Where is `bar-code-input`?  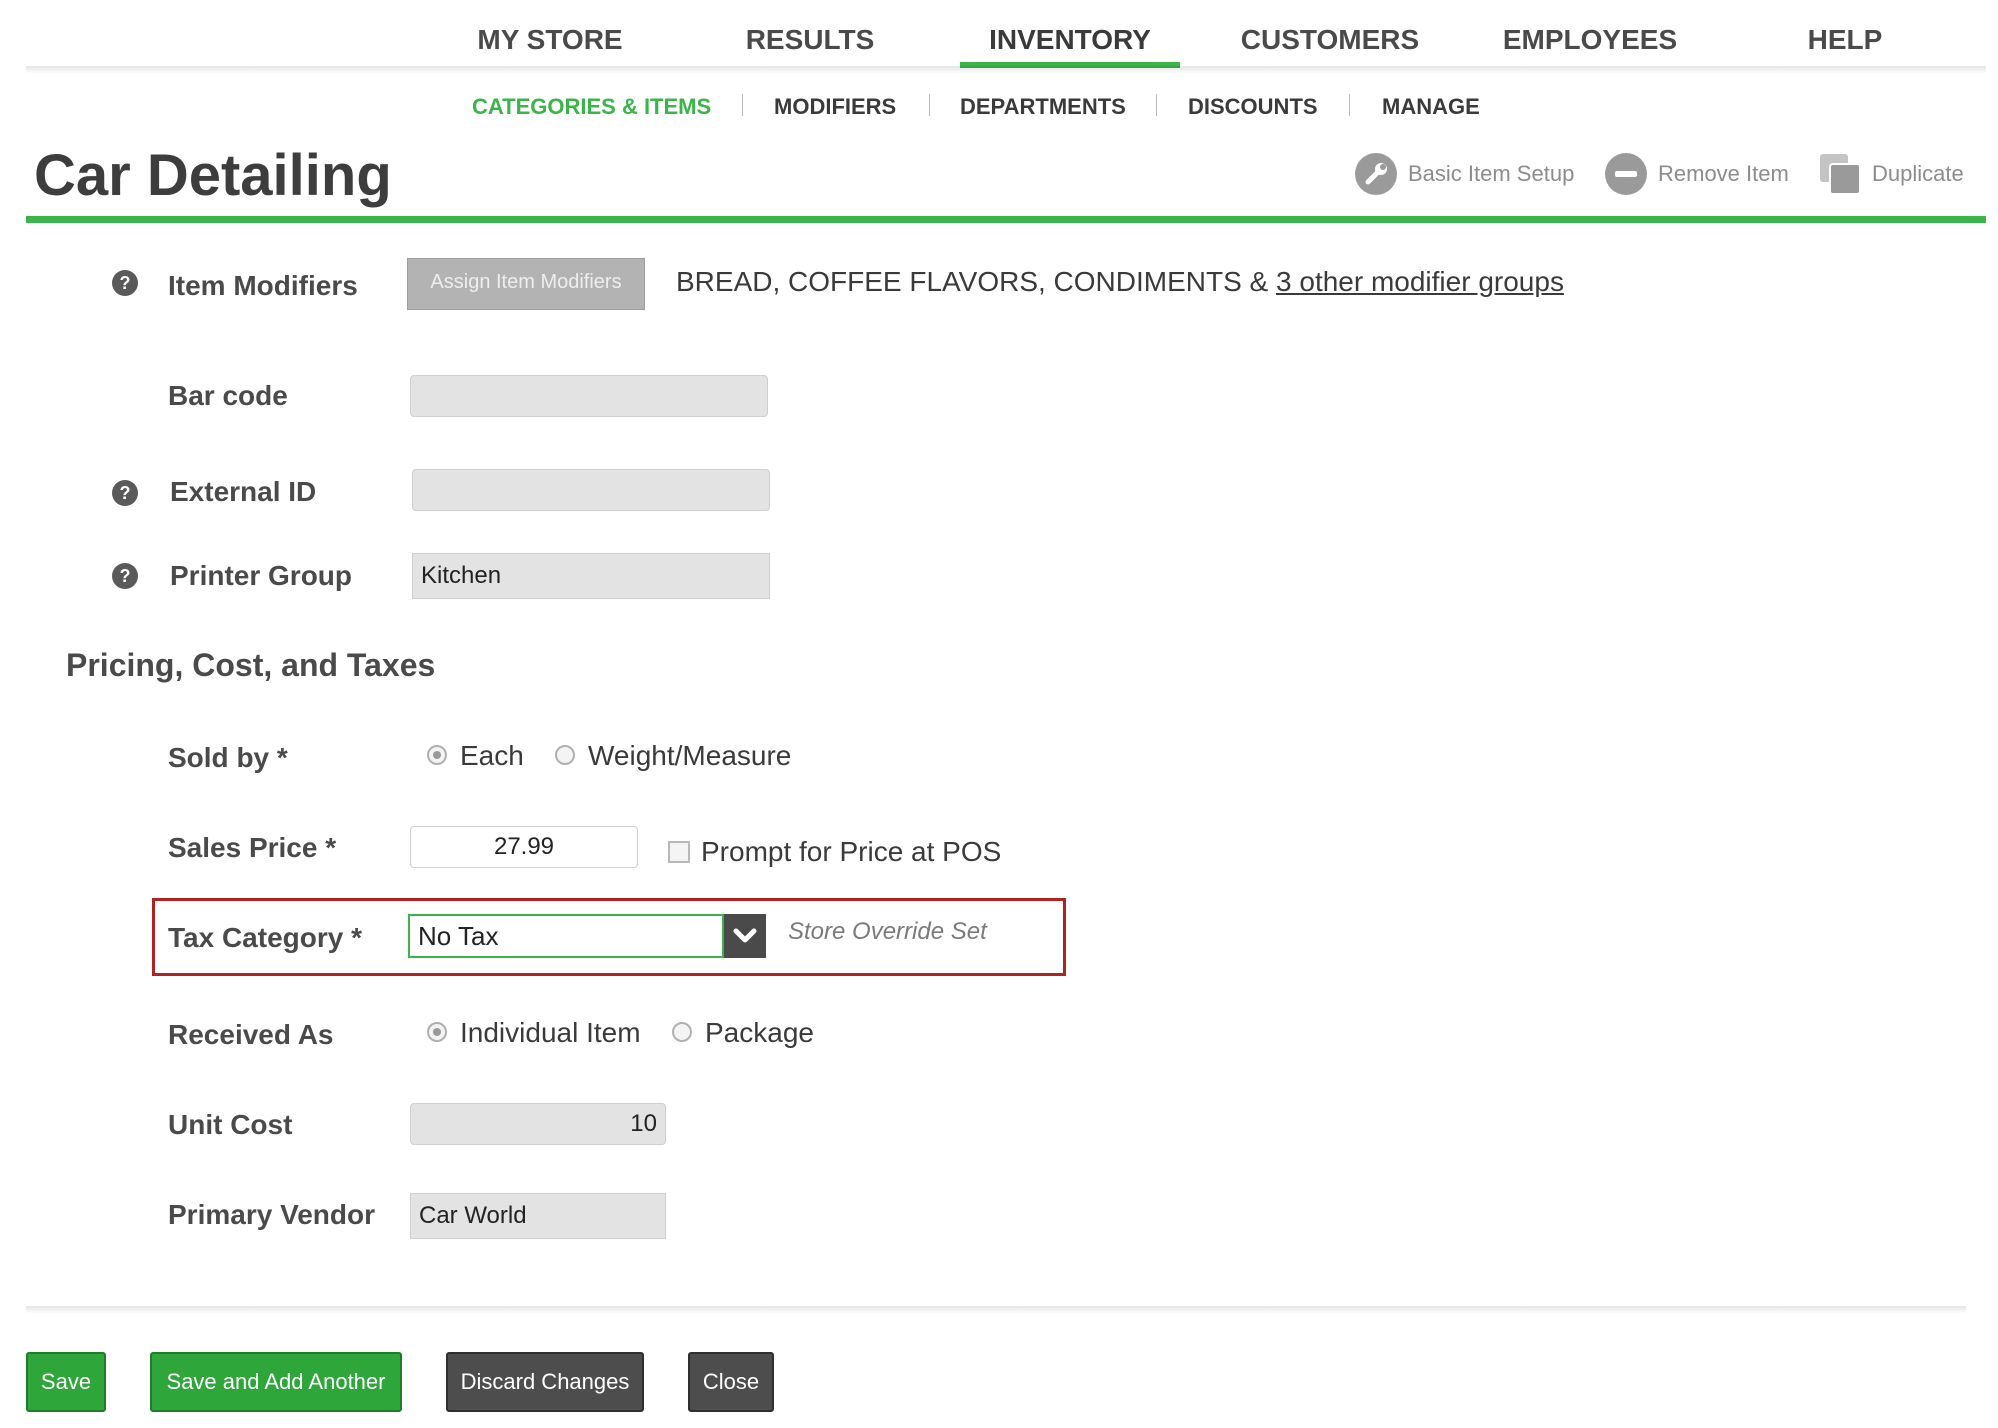 bar-code-input is located at coordinates (589, 396).